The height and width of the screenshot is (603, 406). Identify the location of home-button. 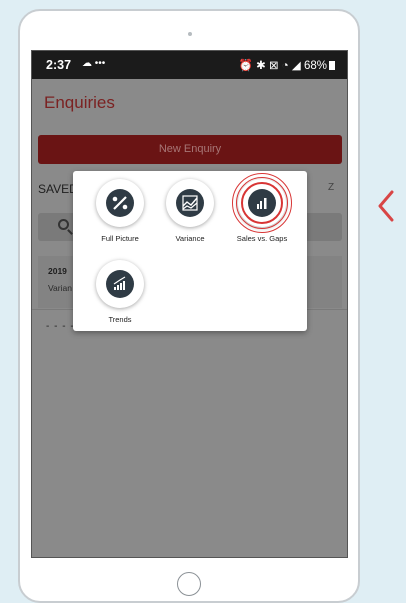
(189, 584).